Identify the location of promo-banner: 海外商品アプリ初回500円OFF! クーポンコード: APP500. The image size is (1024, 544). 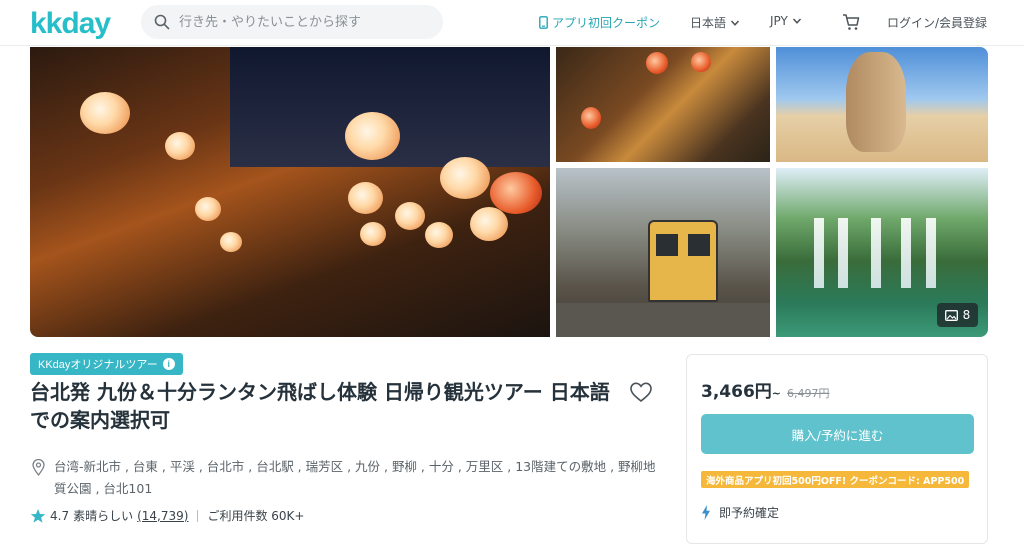
(835, 479).